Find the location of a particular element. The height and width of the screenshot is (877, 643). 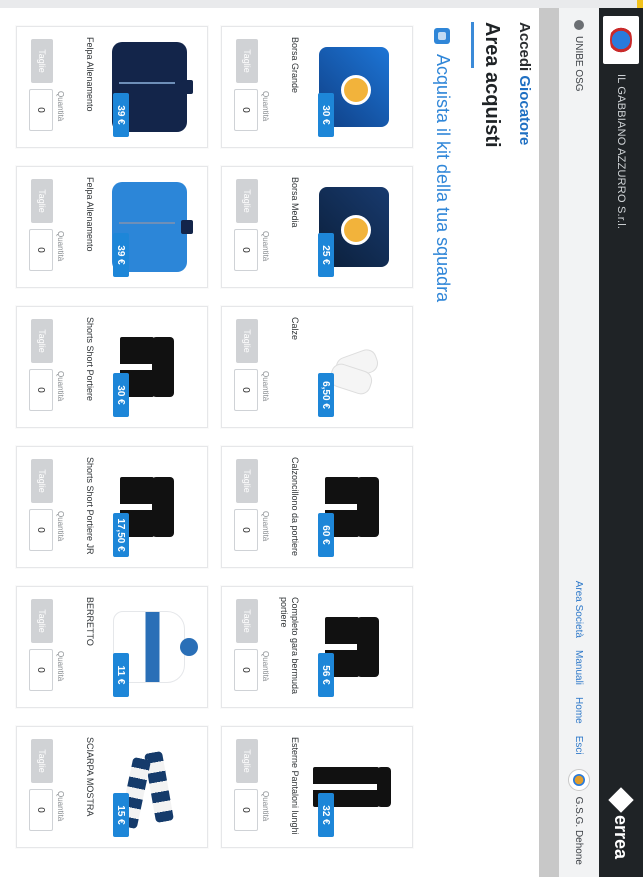

club-logo-mark is located at coordinates (621, 40).